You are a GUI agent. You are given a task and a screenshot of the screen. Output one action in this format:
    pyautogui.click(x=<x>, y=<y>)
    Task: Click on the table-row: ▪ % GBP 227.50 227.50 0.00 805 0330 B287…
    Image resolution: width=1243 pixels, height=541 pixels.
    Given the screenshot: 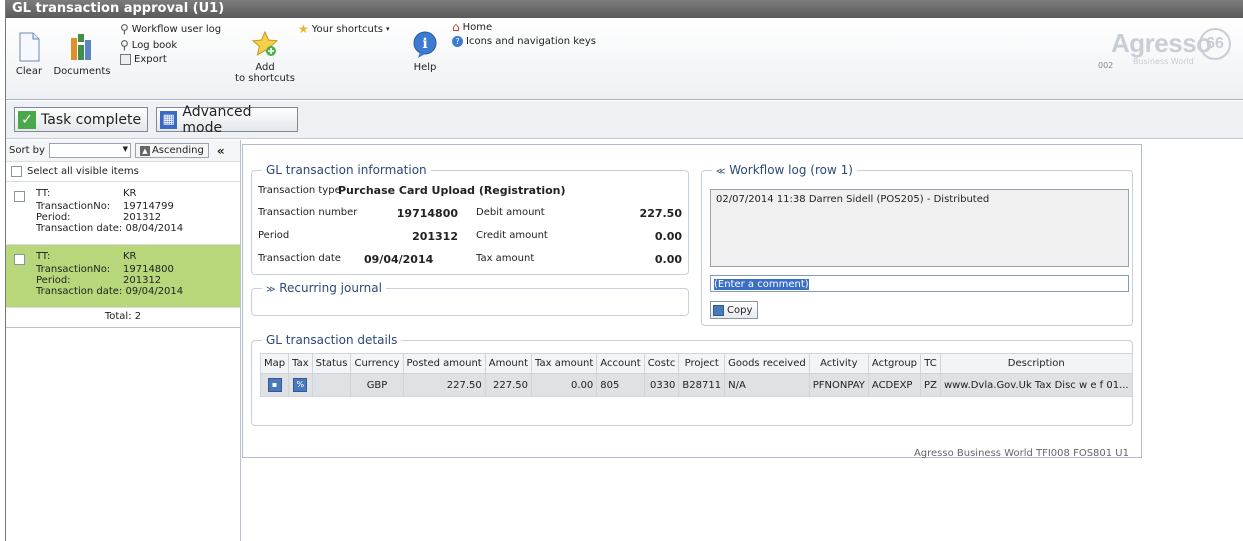 What is the action you would take?
    pyautogui.click(x=696, y=385)
    